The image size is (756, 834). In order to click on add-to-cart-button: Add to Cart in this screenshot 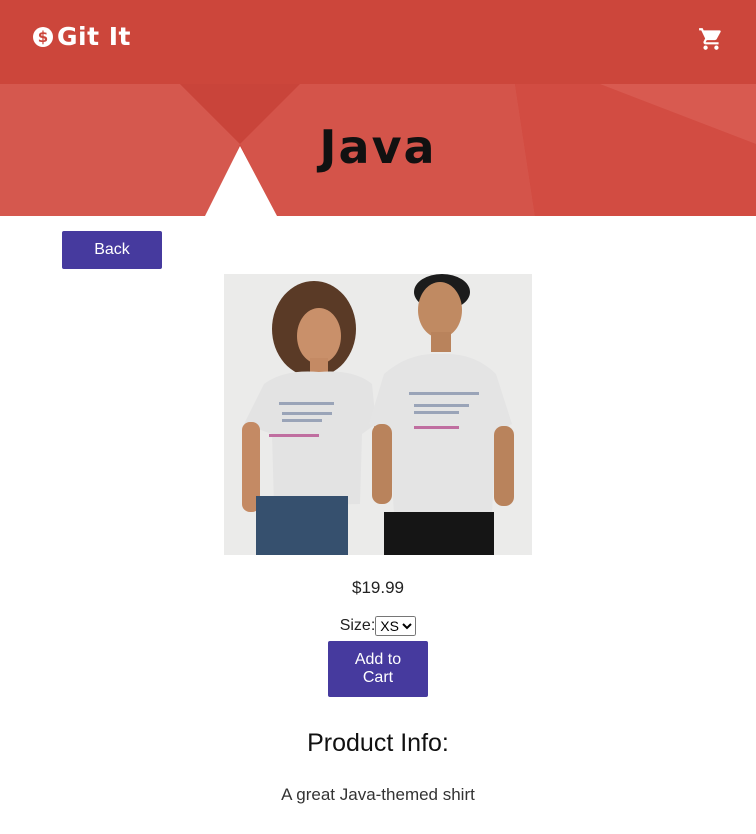, I will do `click(378, 669)`.